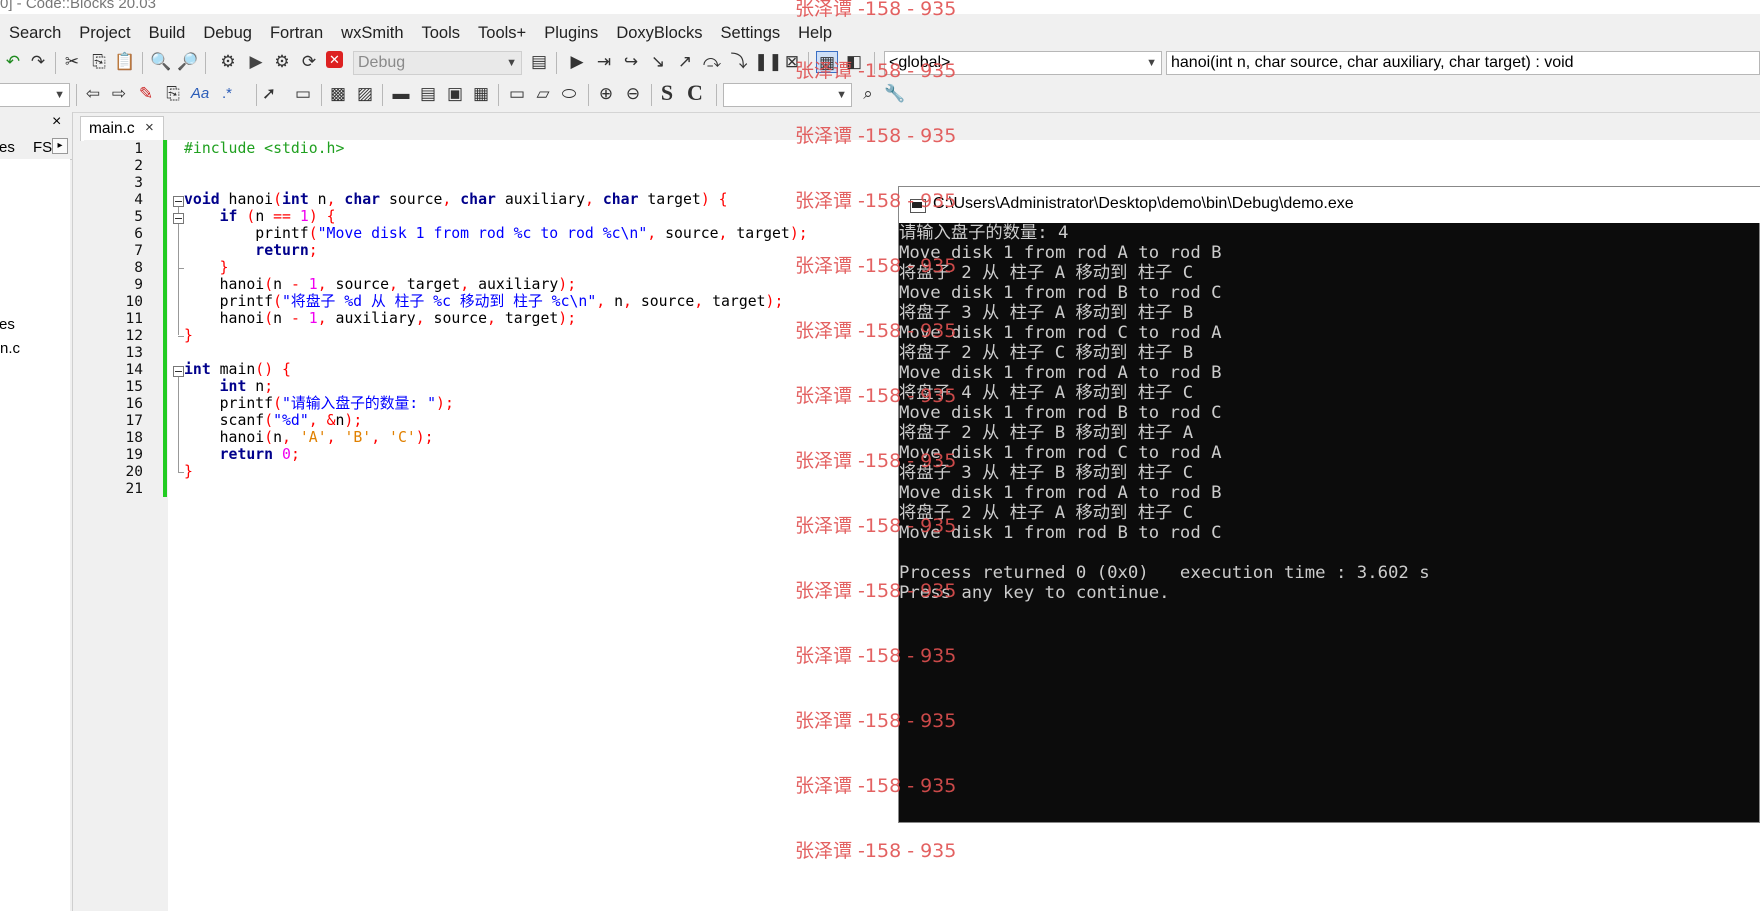  I want to click on shape-2-icon: ▱, so click(543, 94).